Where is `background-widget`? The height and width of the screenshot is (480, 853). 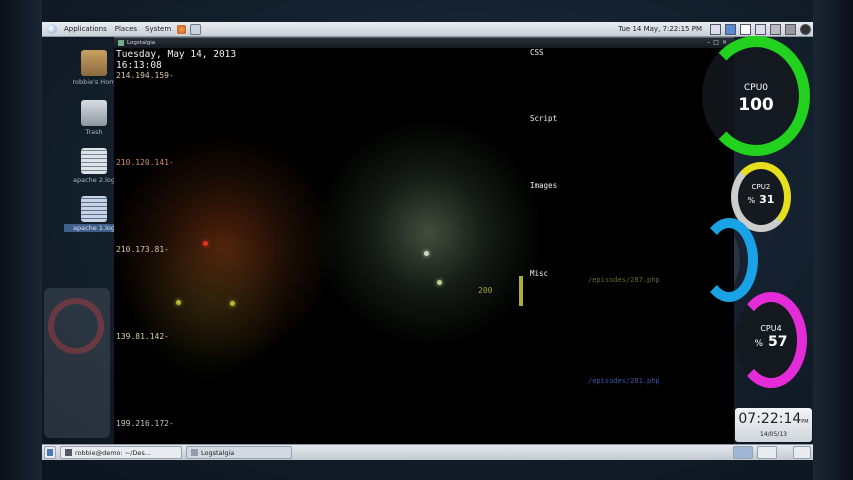
background-widget is located at coordinates (77, 363).